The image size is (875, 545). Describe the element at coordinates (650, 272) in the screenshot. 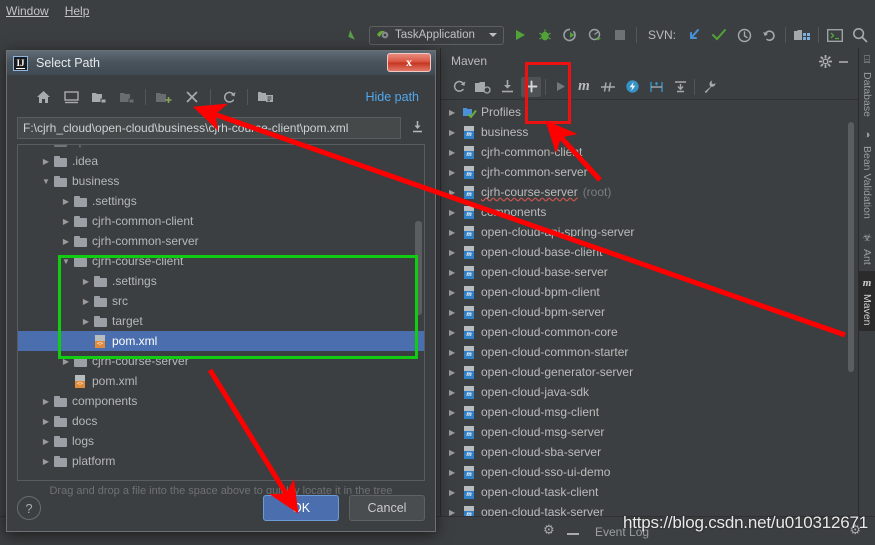

I see `maven-tree-row: ▶ m open-cloud-base-server` at that location.